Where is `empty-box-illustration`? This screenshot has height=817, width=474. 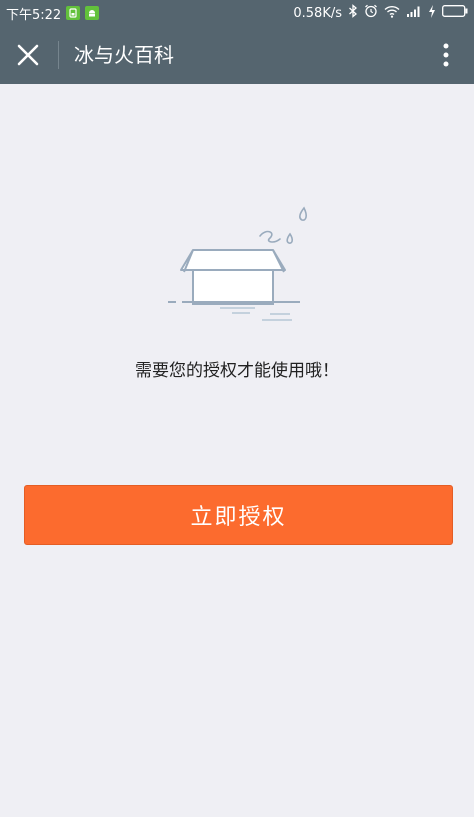
empty-box-illustration is located at coordinates (240, 265).